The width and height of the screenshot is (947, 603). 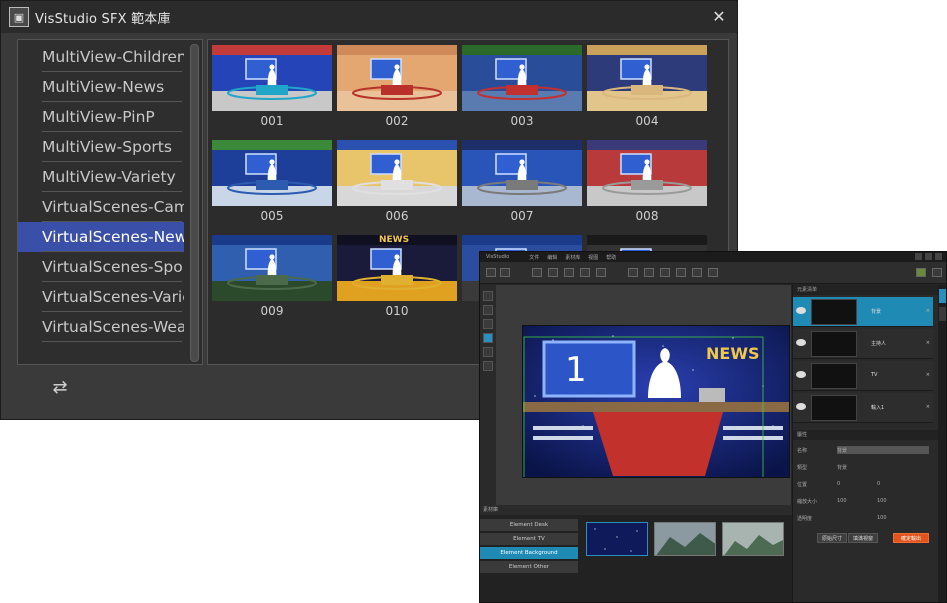 I want to click on template-thumbnail: 005, so click(x=272, y=183).